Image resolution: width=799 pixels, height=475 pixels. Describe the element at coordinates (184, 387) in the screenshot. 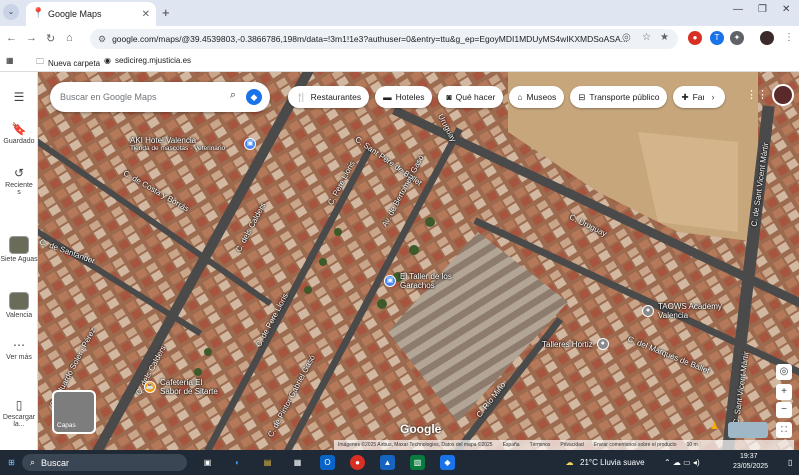

I see `poi-cafeteria: ☕ Cafetería El Sabor de Sitarte` at that location.